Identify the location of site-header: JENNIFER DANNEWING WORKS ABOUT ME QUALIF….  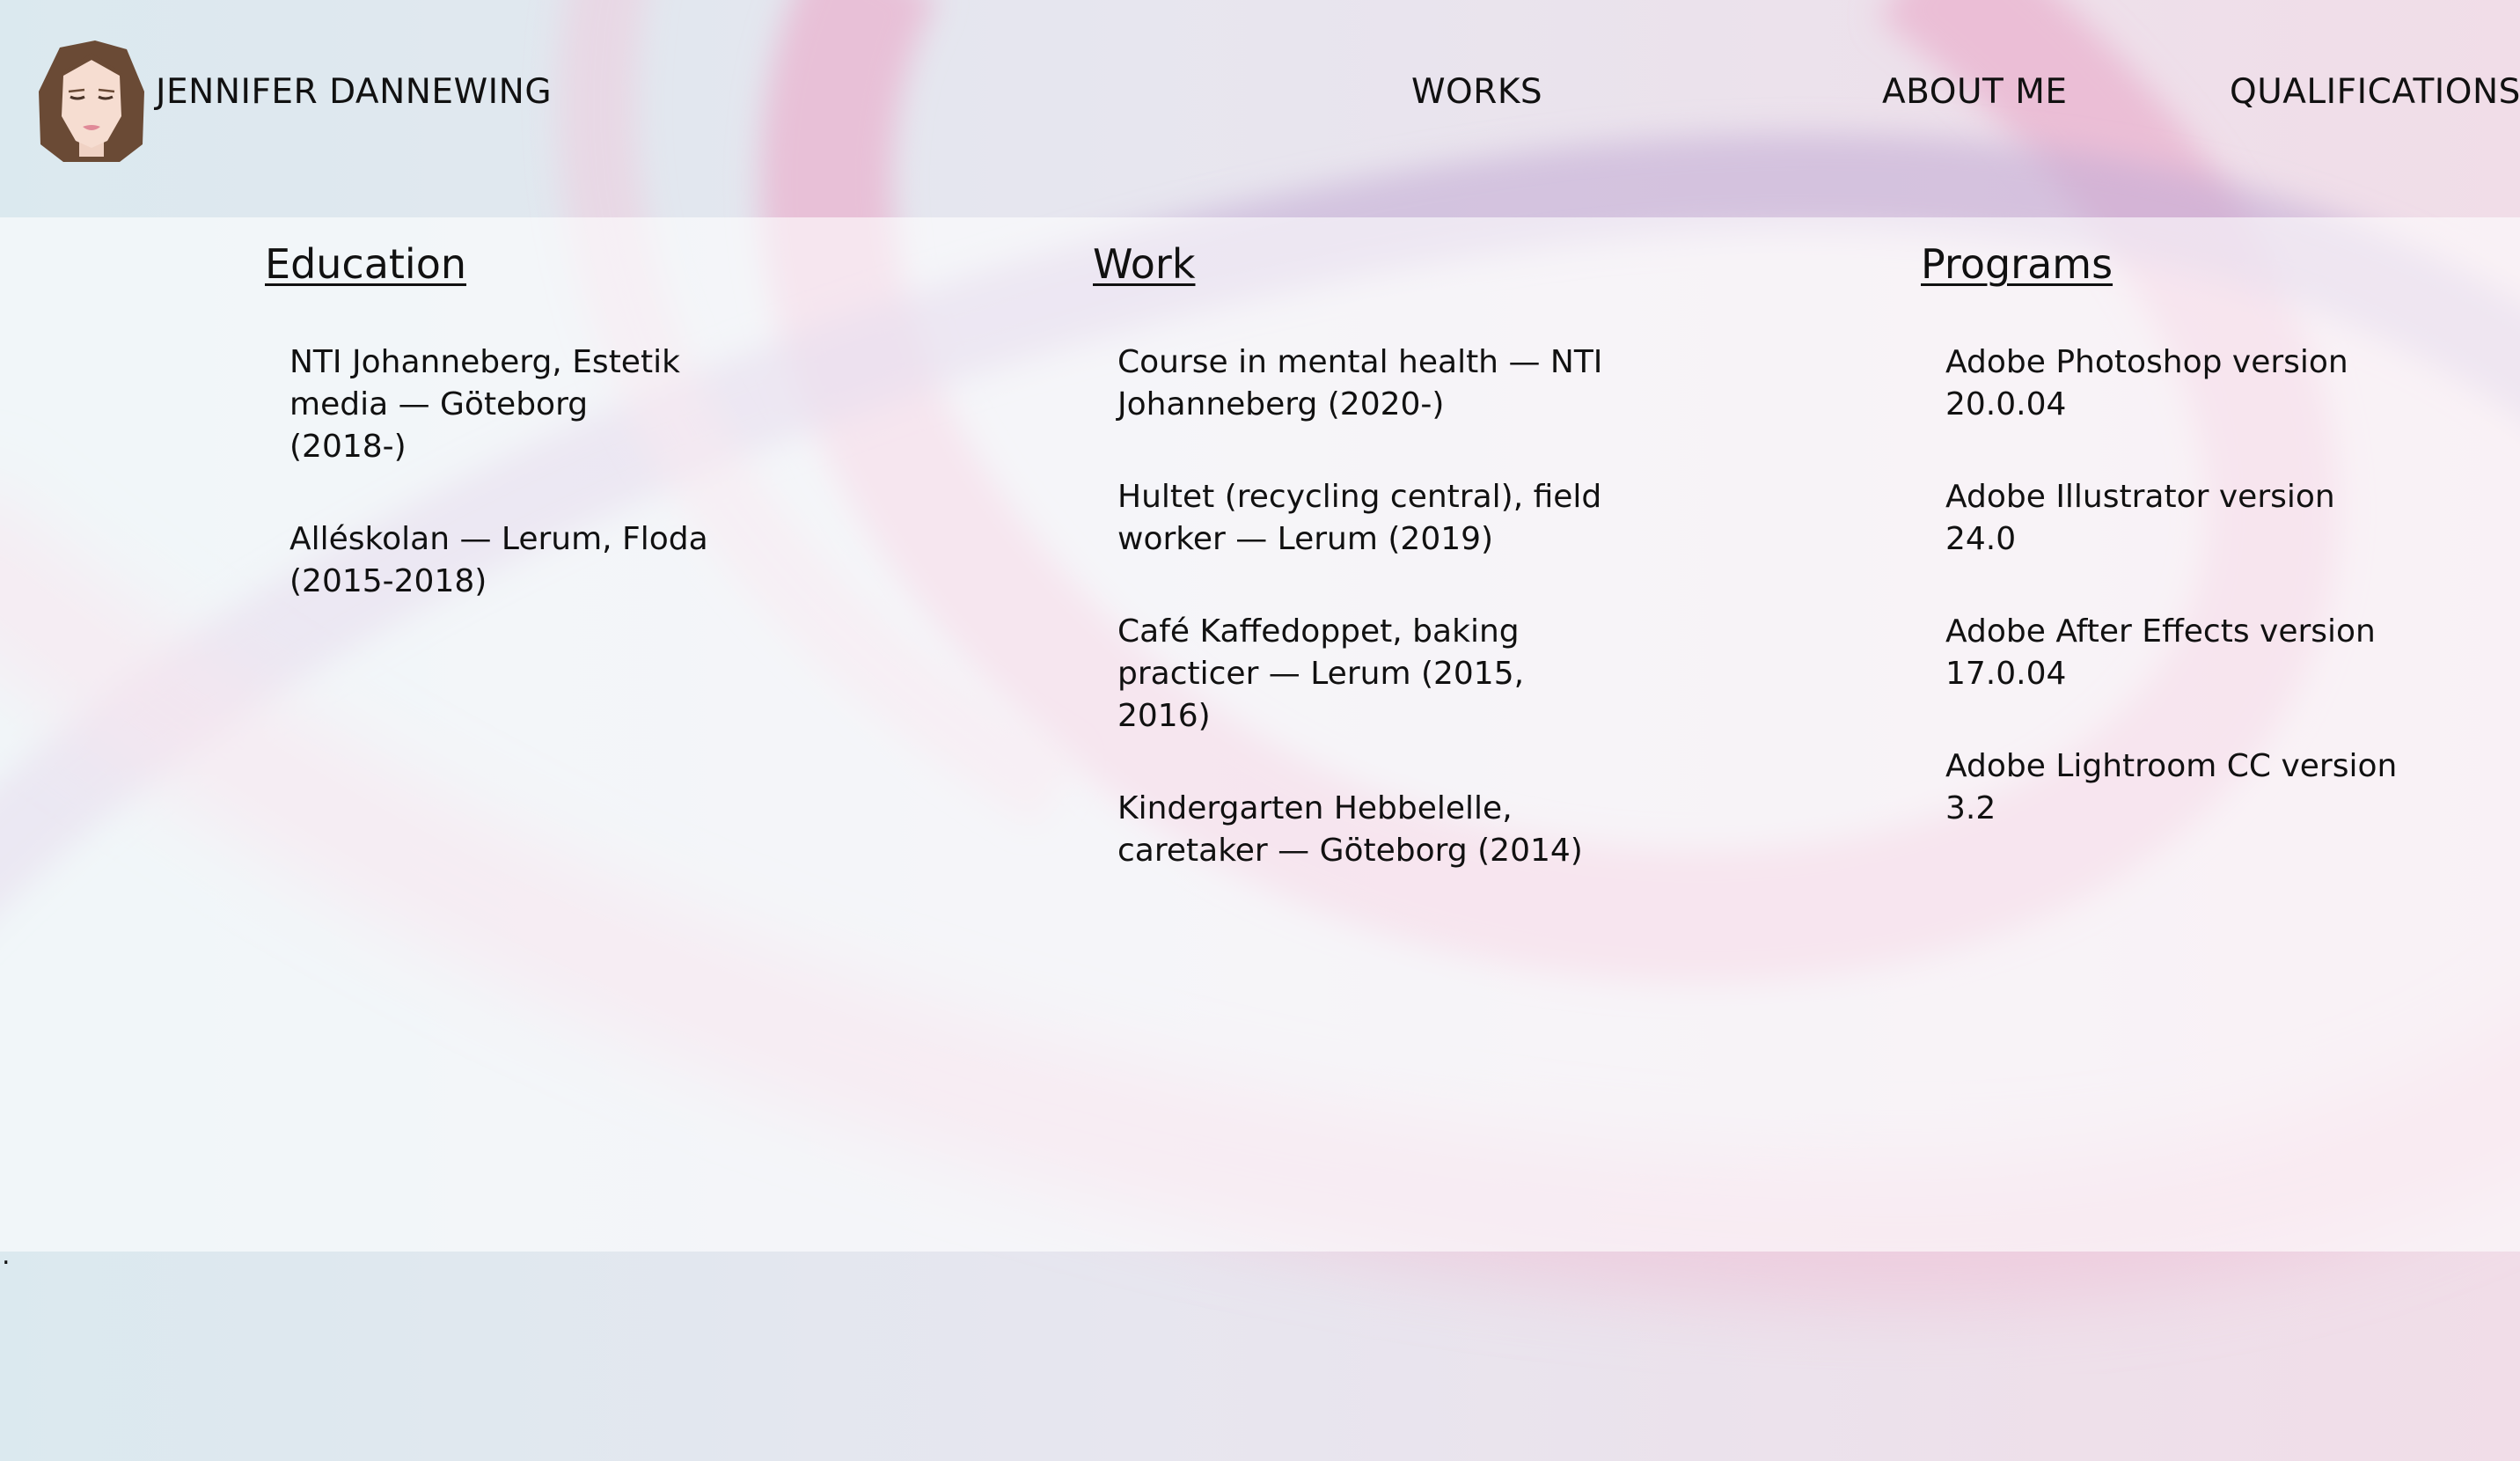
(1260, 108).